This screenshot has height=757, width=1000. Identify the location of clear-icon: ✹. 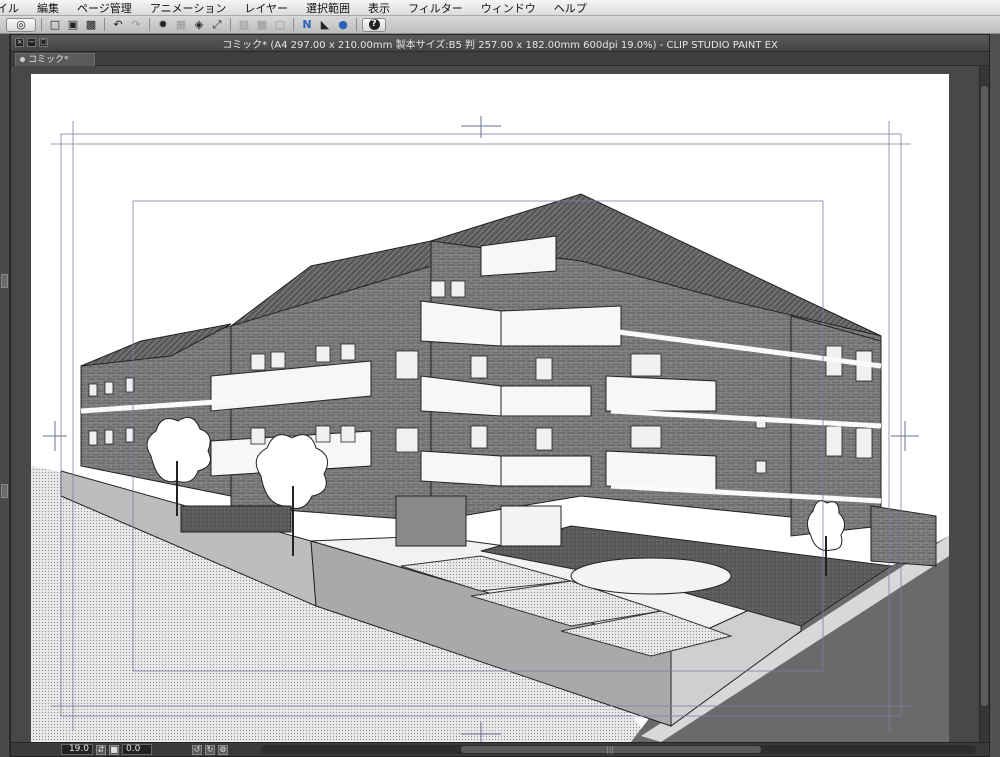
(163, 25).